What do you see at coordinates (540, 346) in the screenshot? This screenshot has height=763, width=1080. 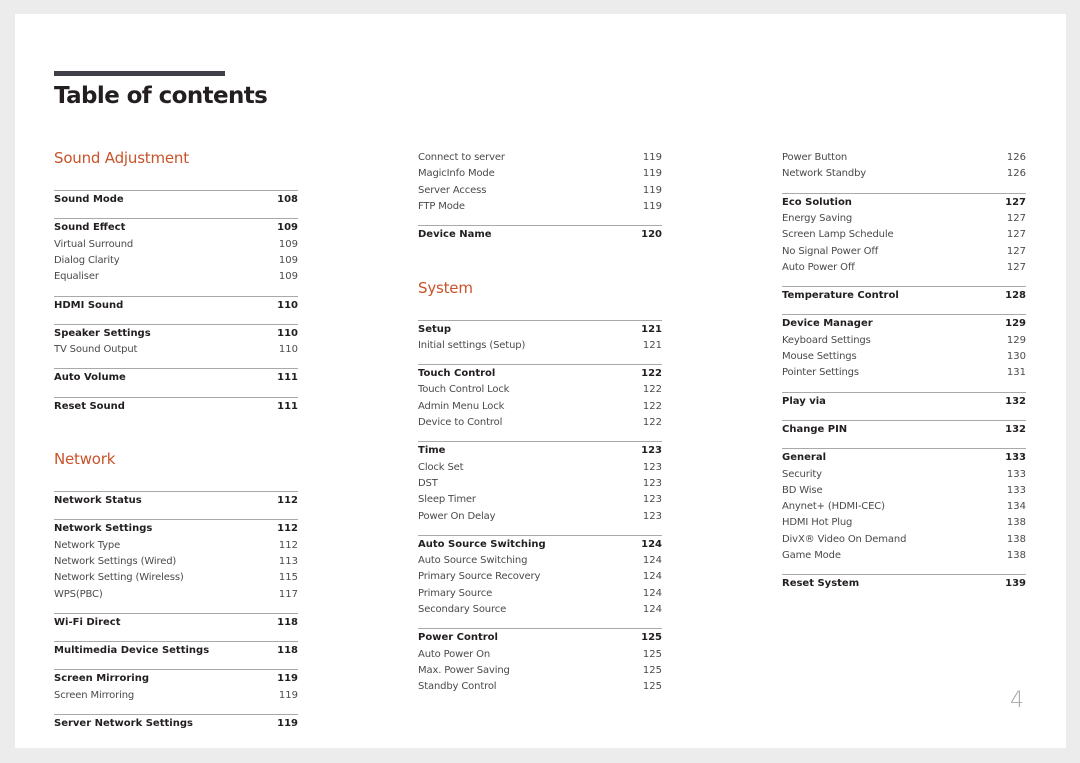 I see `toc-entry-initial-settings-setup: Initial settings (Setup) 121` at bounding box center [540, 346].